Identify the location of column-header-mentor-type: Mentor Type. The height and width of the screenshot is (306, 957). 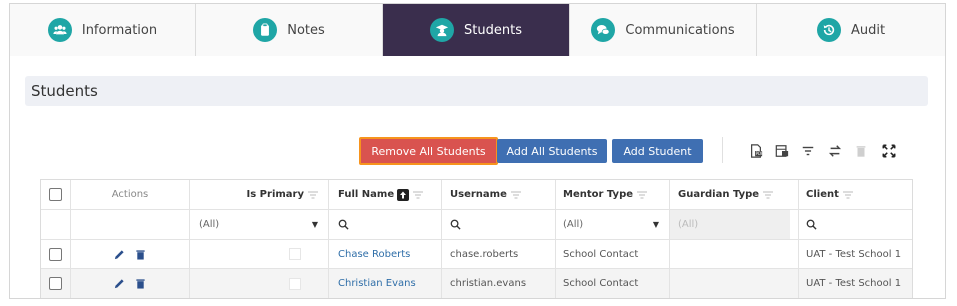
(613, 194).